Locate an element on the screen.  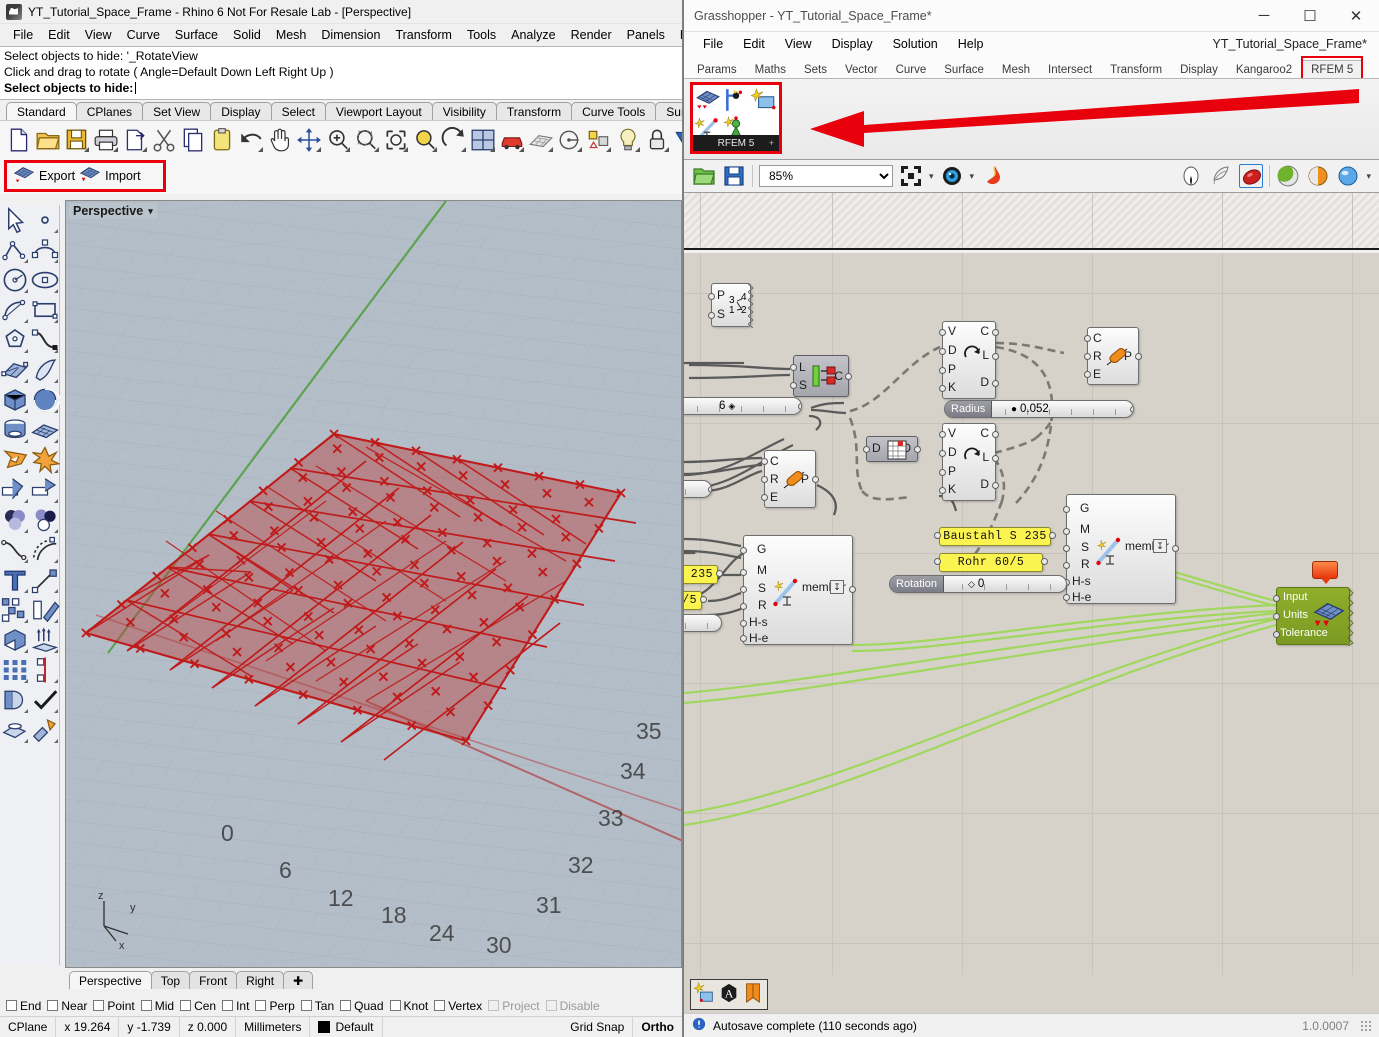
named-view-icon is located at coordinates (512, 140).